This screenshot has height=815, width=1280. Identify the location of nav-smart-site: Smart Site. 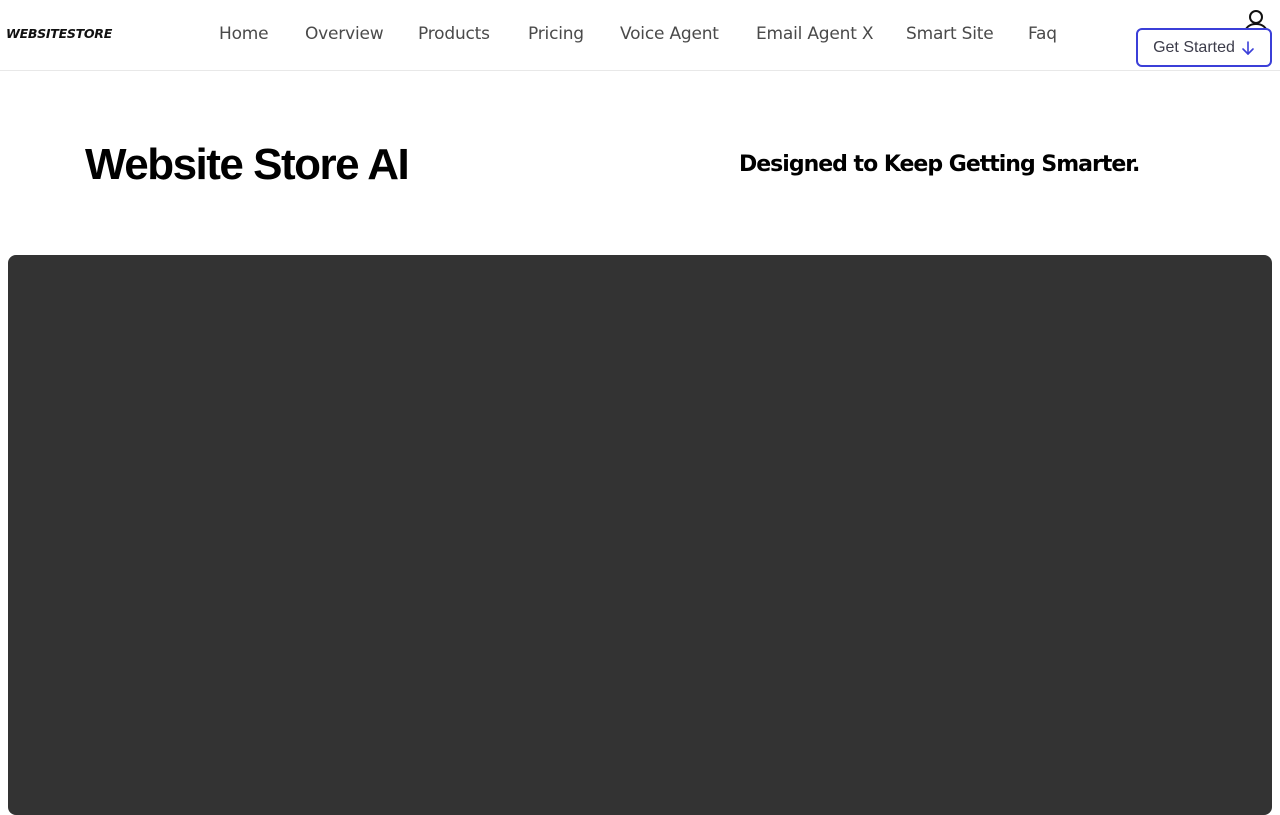
(950, 34).